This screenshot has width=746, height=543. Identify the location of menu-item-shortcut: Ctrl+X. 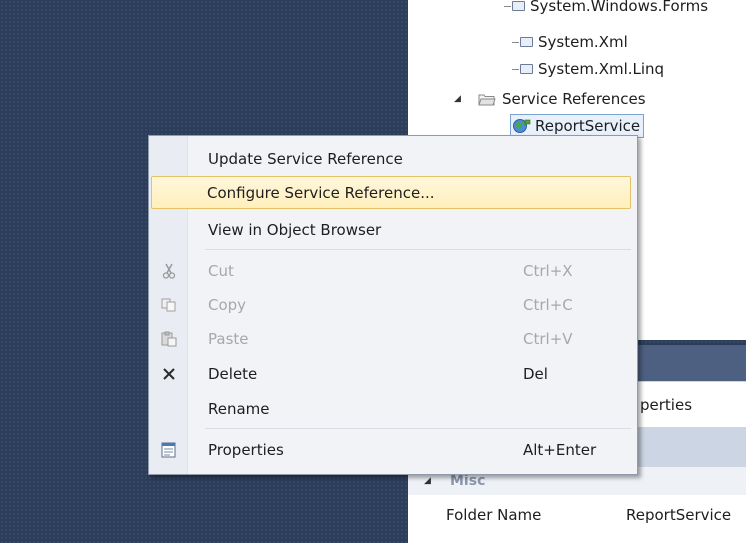
(548, 270).